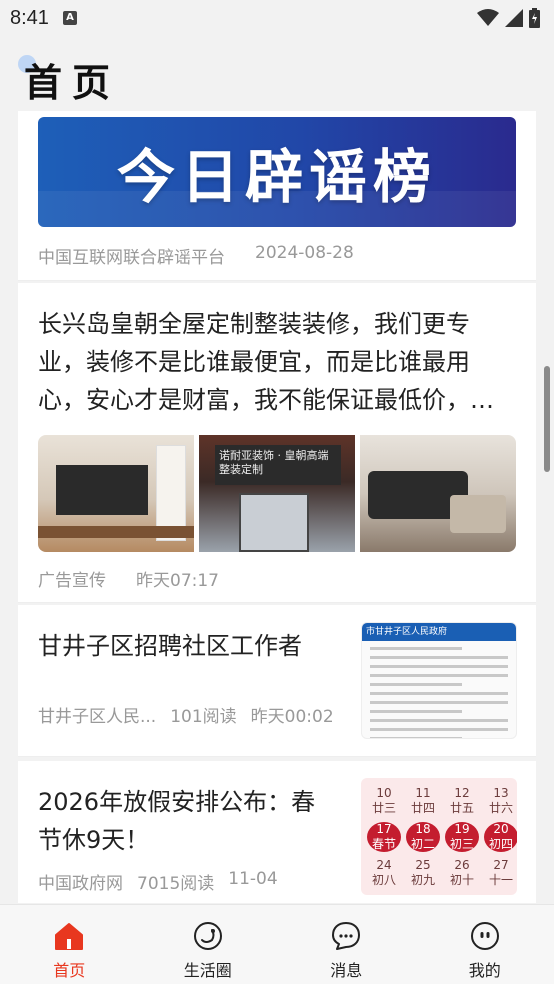 This screenshot has height=984, width=554. Describe the element at coordinates (72, 581) in the screenshot. I see `card-source: 广告宣传` at that location.